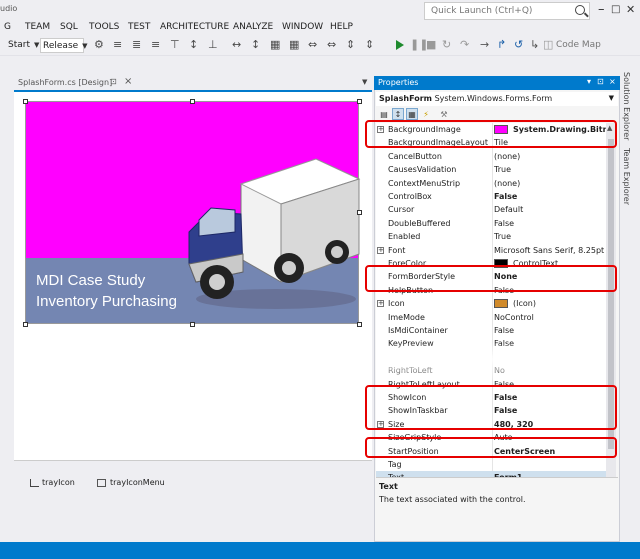  Describe the element at coordinates (424, 183) in the screenshot. I see `property-name: ContextMenuStrip` at that location.